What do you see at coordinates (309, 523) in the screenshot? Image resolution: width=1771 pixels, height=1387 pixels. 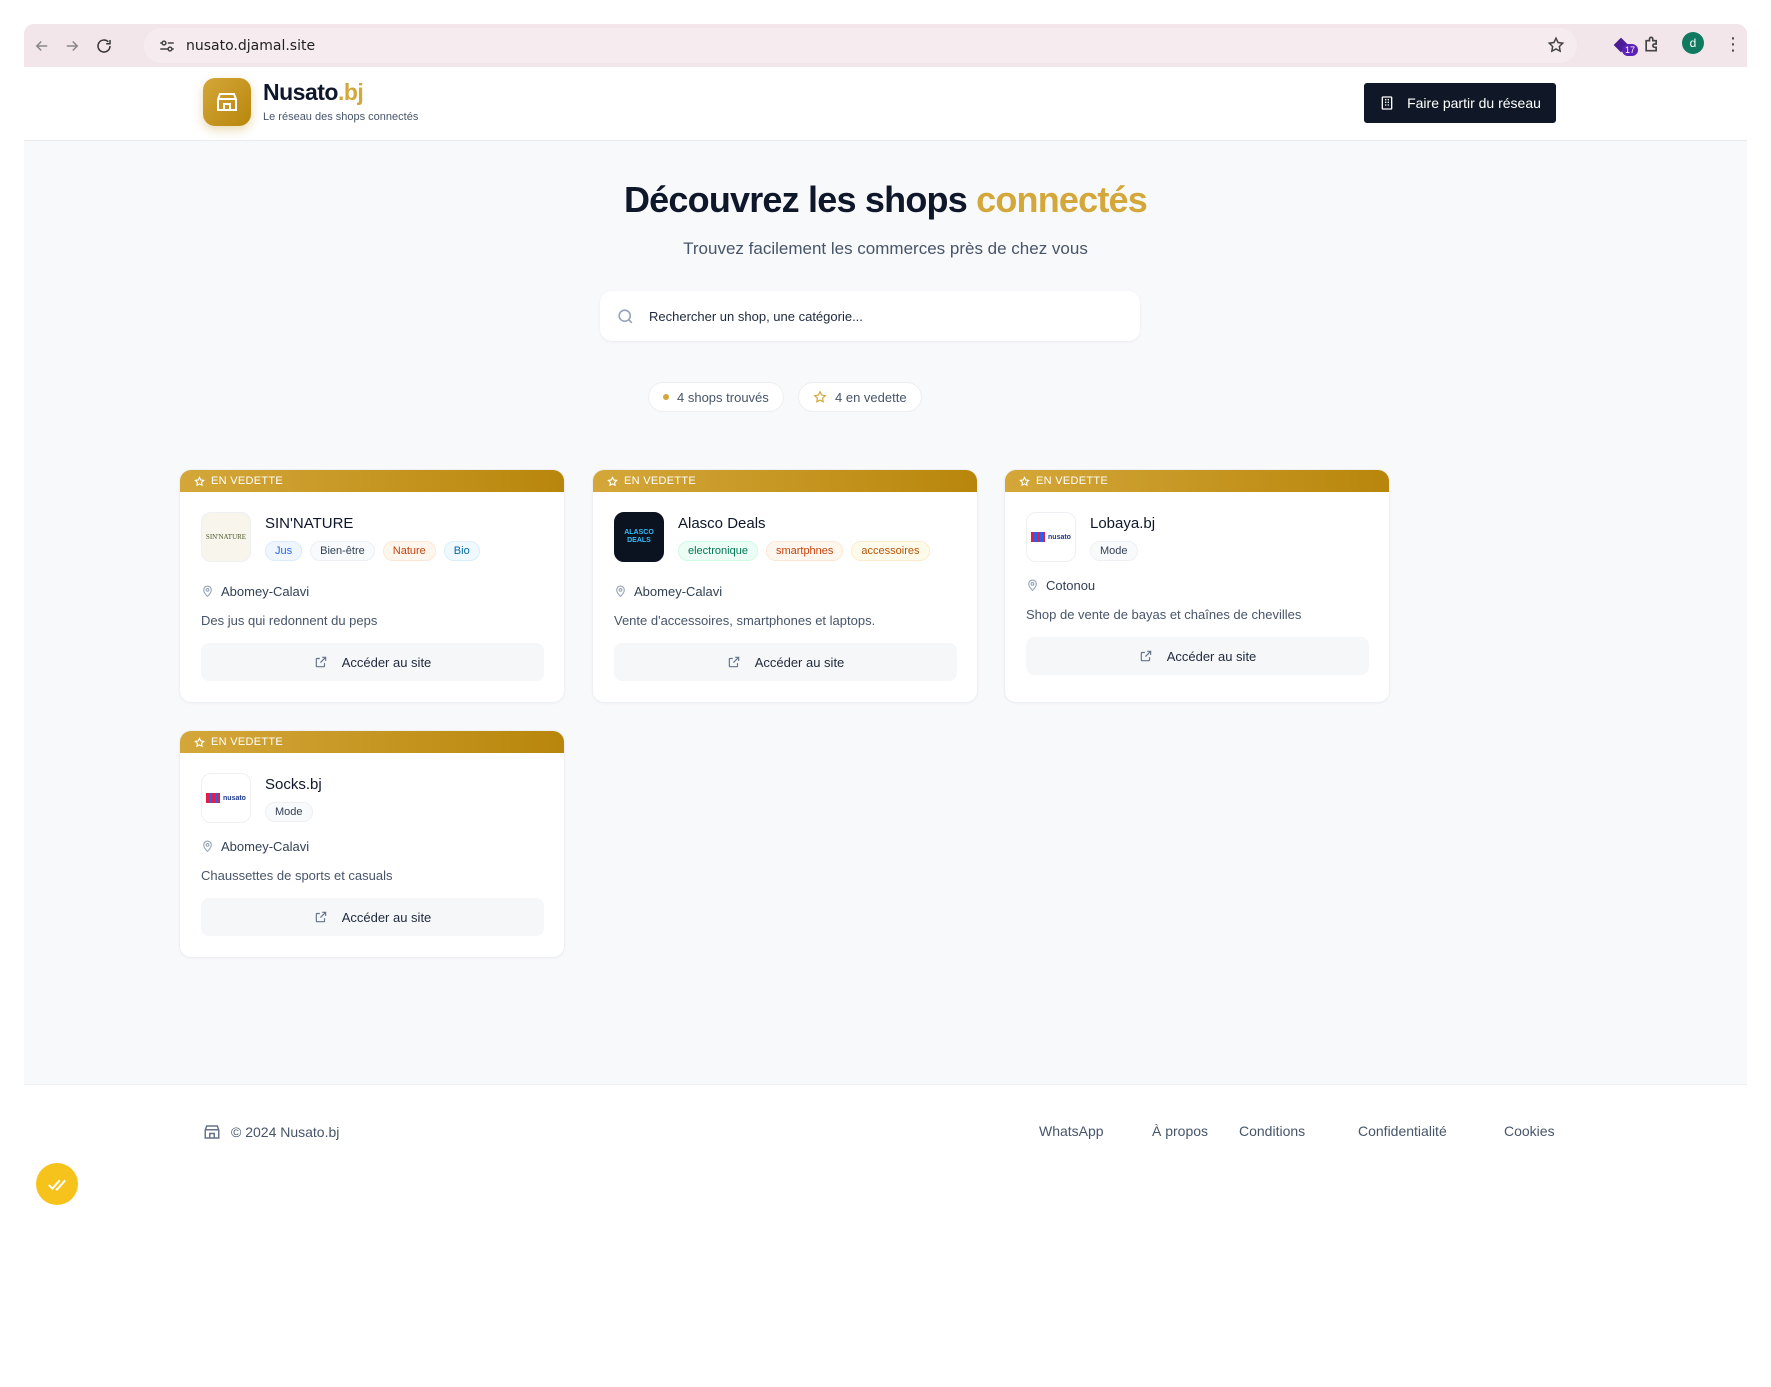 I see `shop-name: SIN'NATURE` at bounding box center [309, 523].